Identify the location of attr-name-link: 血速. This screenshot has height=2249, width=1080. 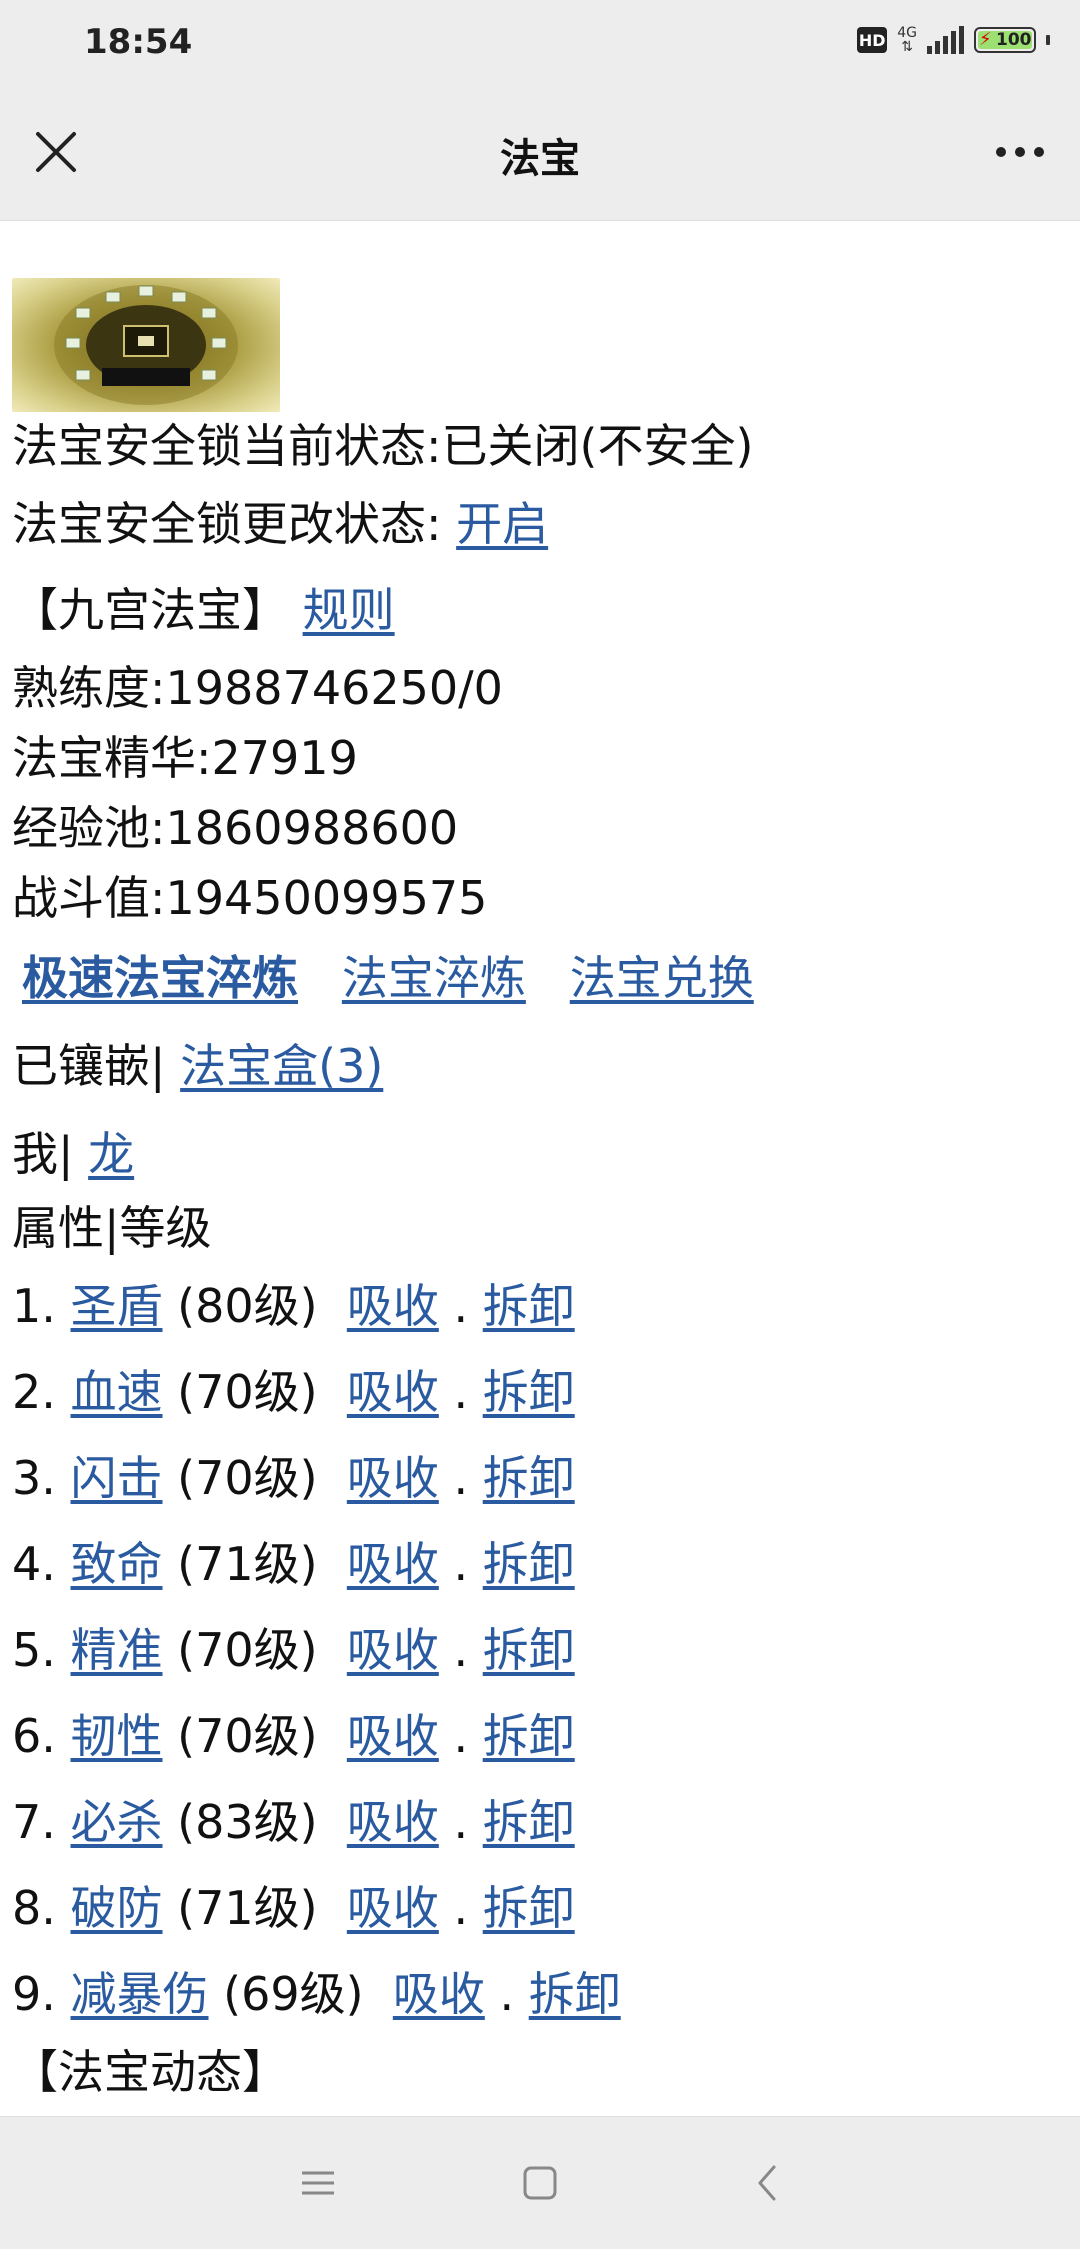
(117, 1392).